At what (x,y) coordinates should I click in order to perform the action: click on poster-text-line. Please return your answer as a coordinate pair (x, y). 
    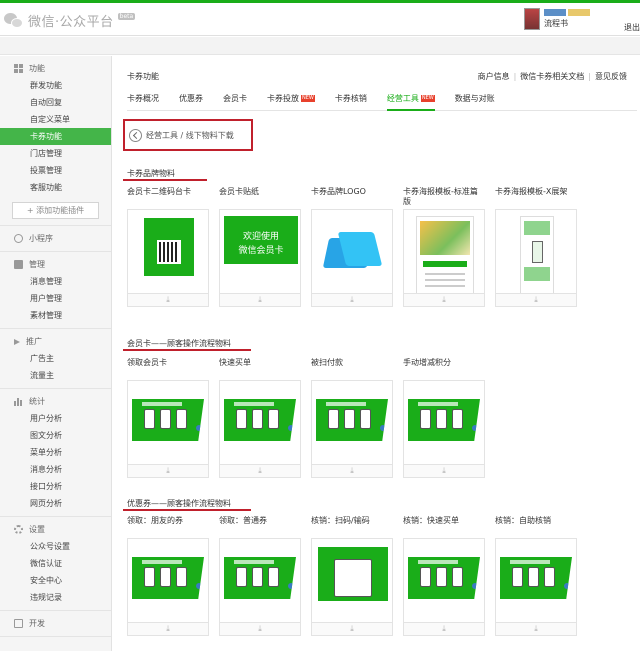
    Looking at the image, I should click on (445, 274).